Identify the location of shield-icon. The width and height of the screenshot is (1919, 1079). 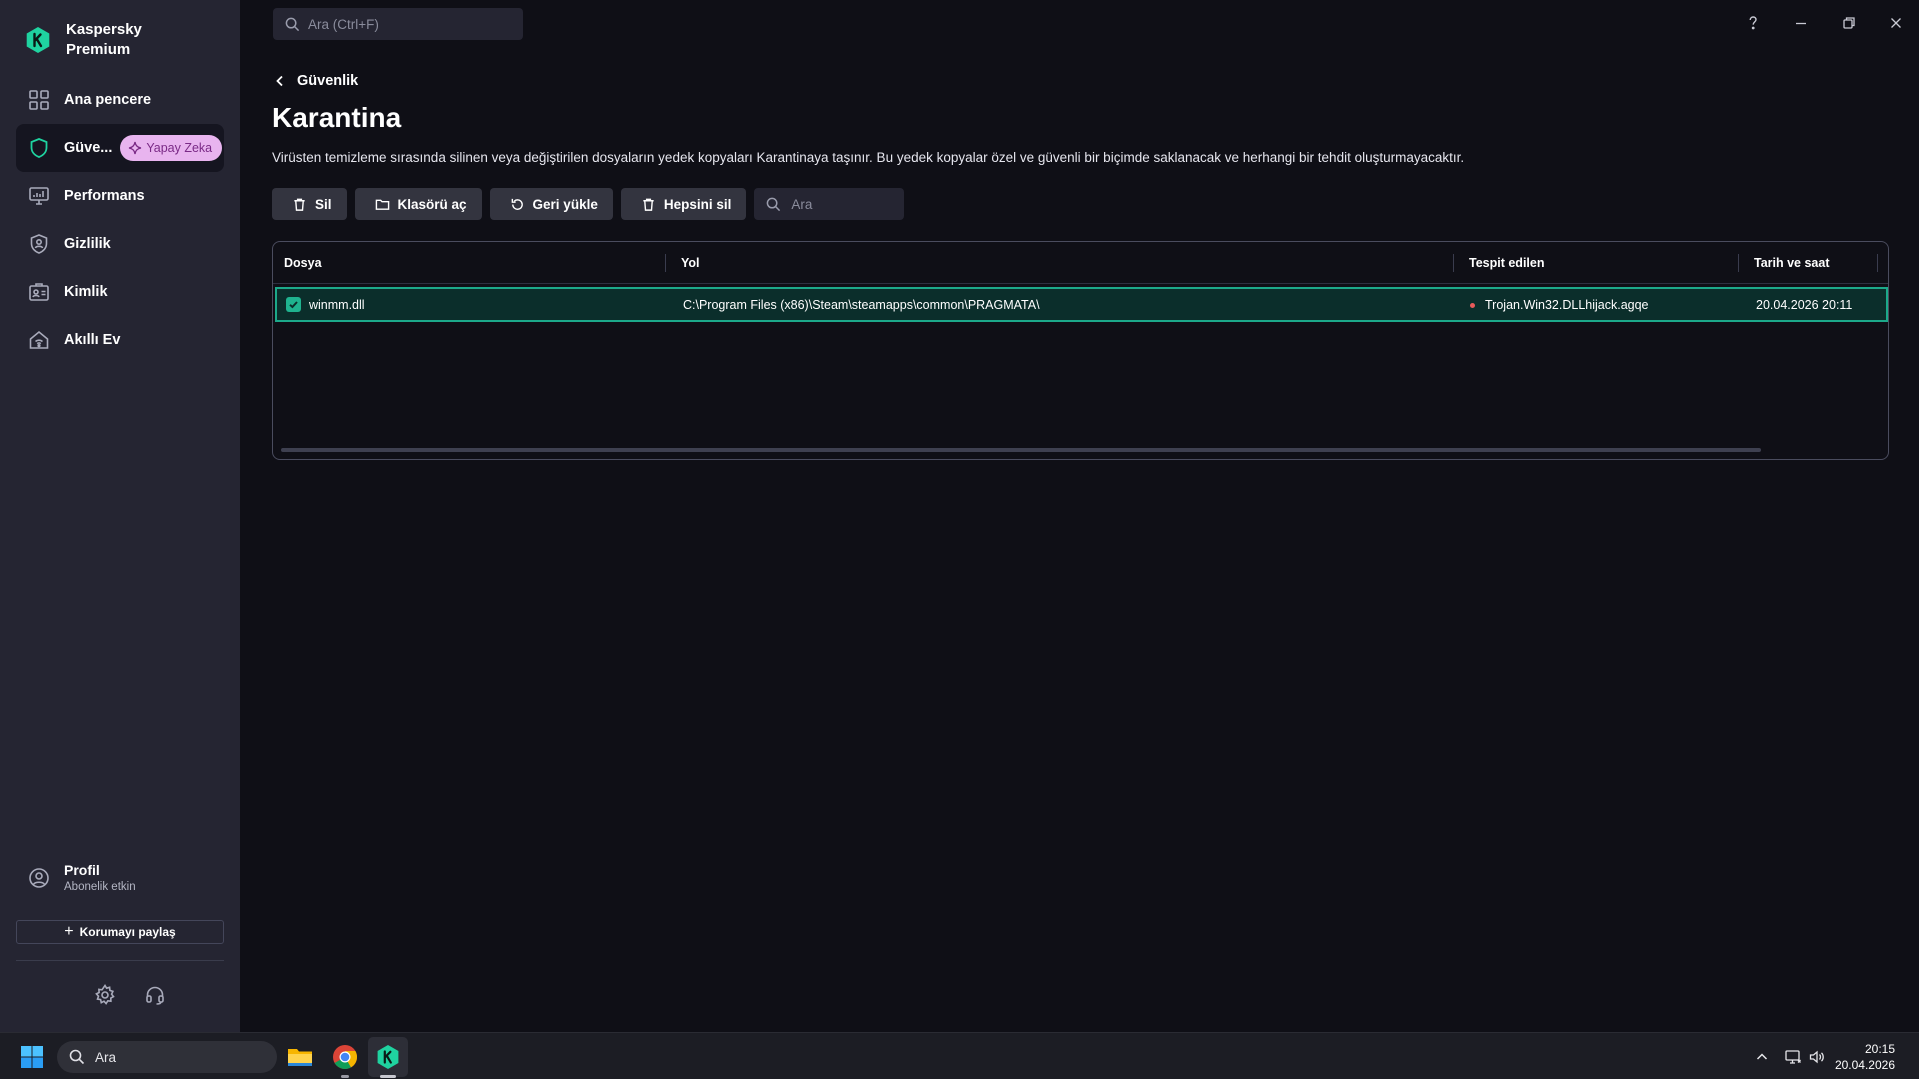
(39, 148).